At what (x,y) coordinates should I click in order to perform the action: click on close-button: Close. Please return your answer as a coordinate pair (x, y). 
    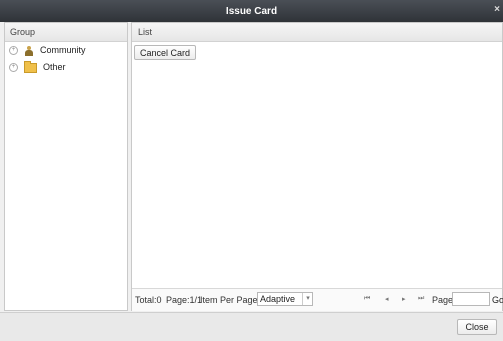
    Looking at the image, I should click on (477, 327).